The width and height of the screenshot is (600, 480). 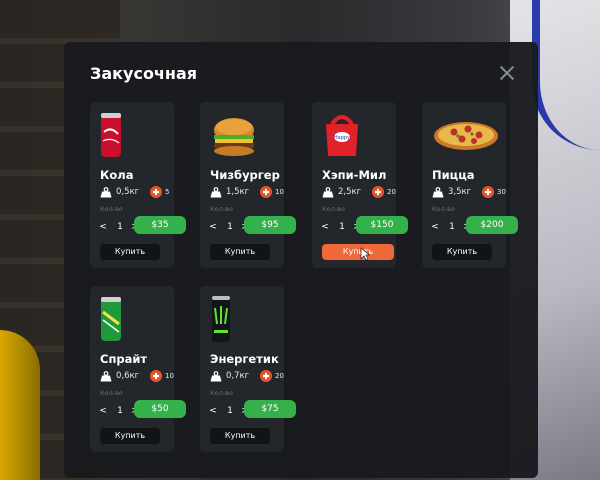 What do you see at coordinates (245, 175) in the screenshot?
I see `product-name: Чизбургер` at bounding box center [245, 175].